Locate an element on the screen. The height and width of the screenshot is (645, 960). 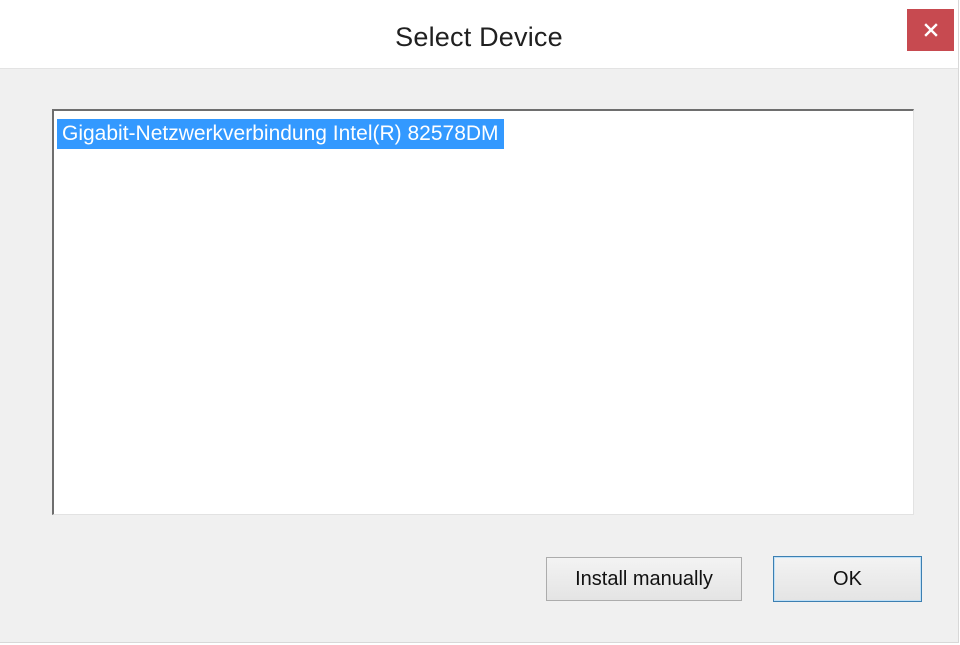
close-button is located at coordinates (930, 30).